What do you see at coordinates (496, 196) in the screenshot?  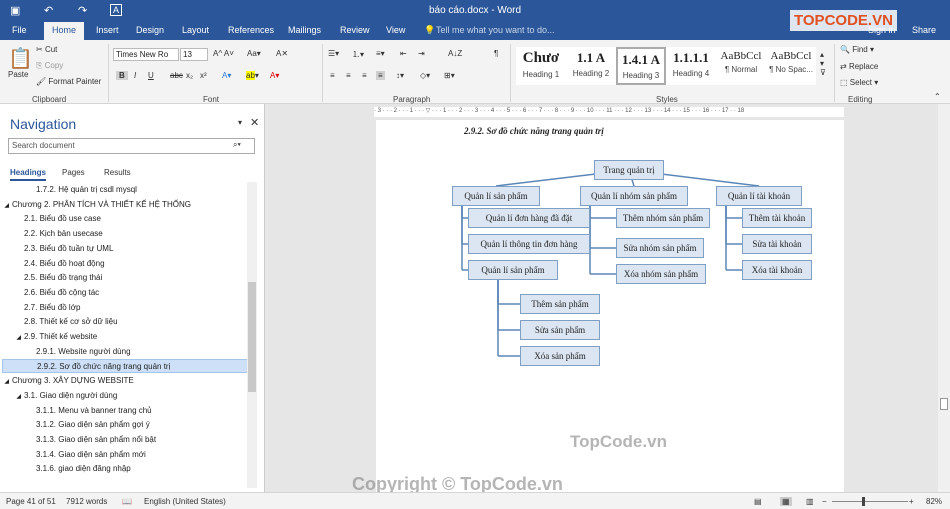 I see `branch-node: Quản lí sản phẩm` at bounding box center [496, 196].